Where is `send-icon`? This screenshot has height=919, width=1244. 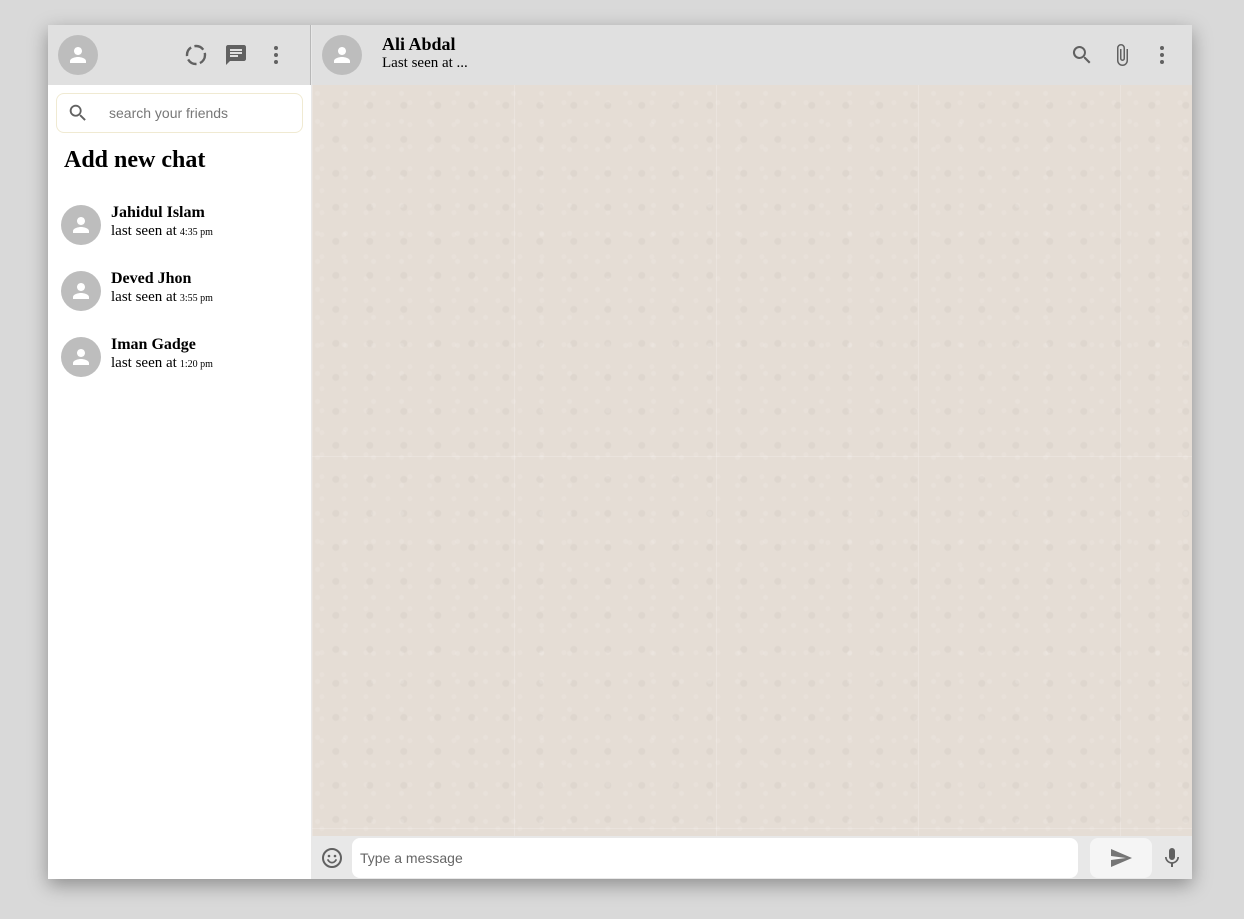
send-icon is located at coordinates (1121, 857).